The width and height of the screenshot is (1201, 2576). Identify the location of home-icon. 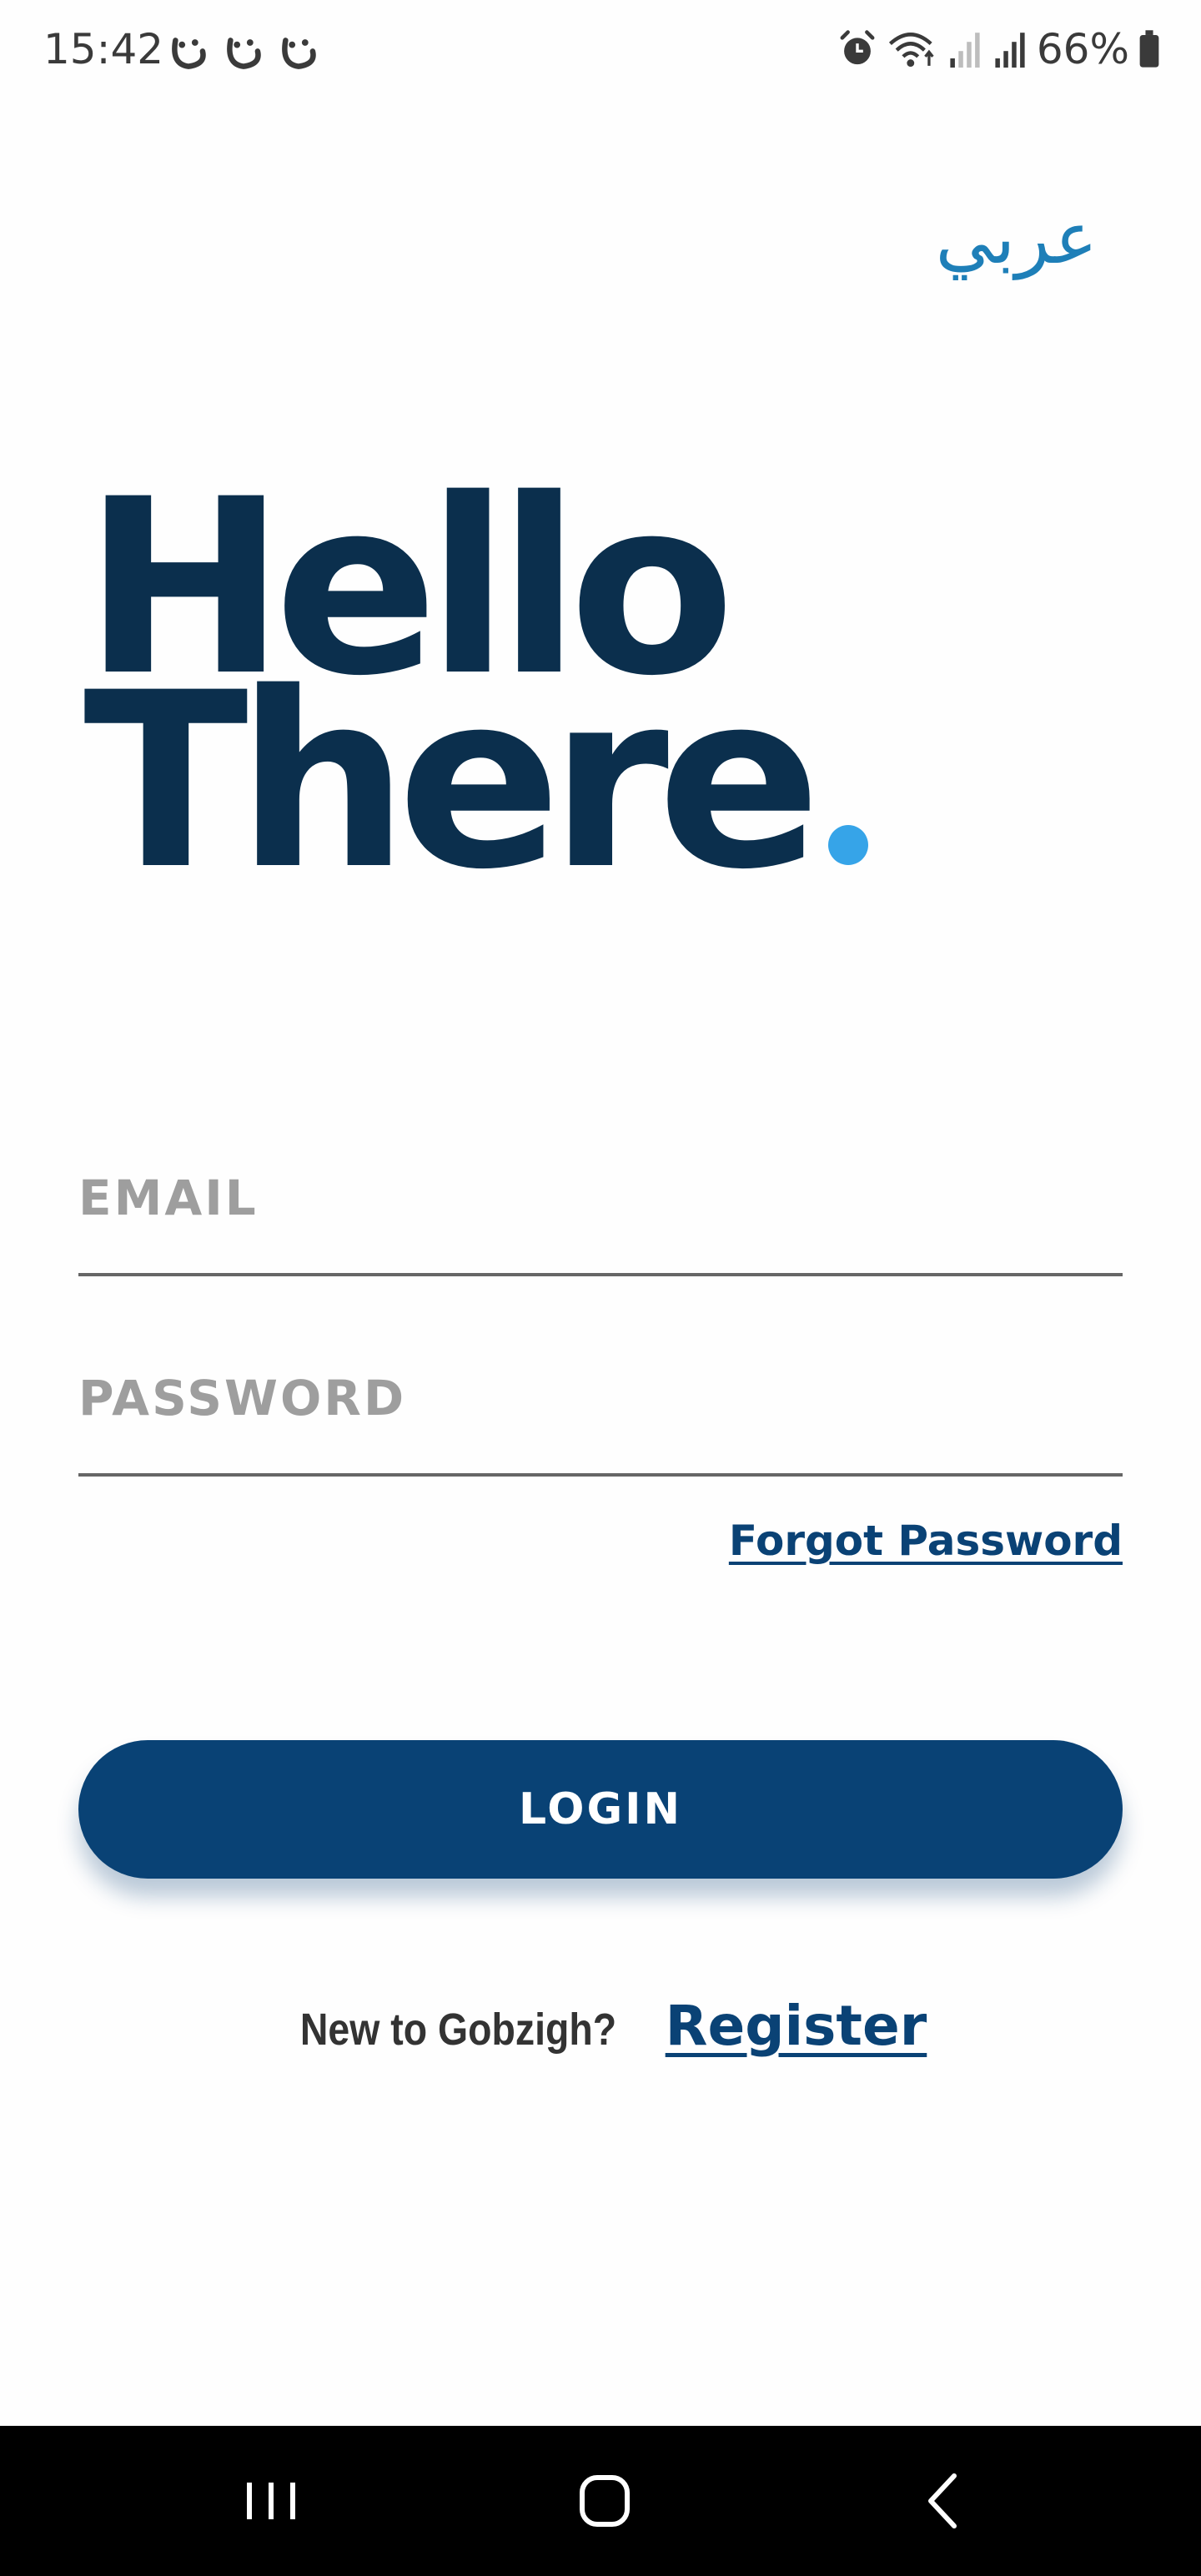
(605, 2501).